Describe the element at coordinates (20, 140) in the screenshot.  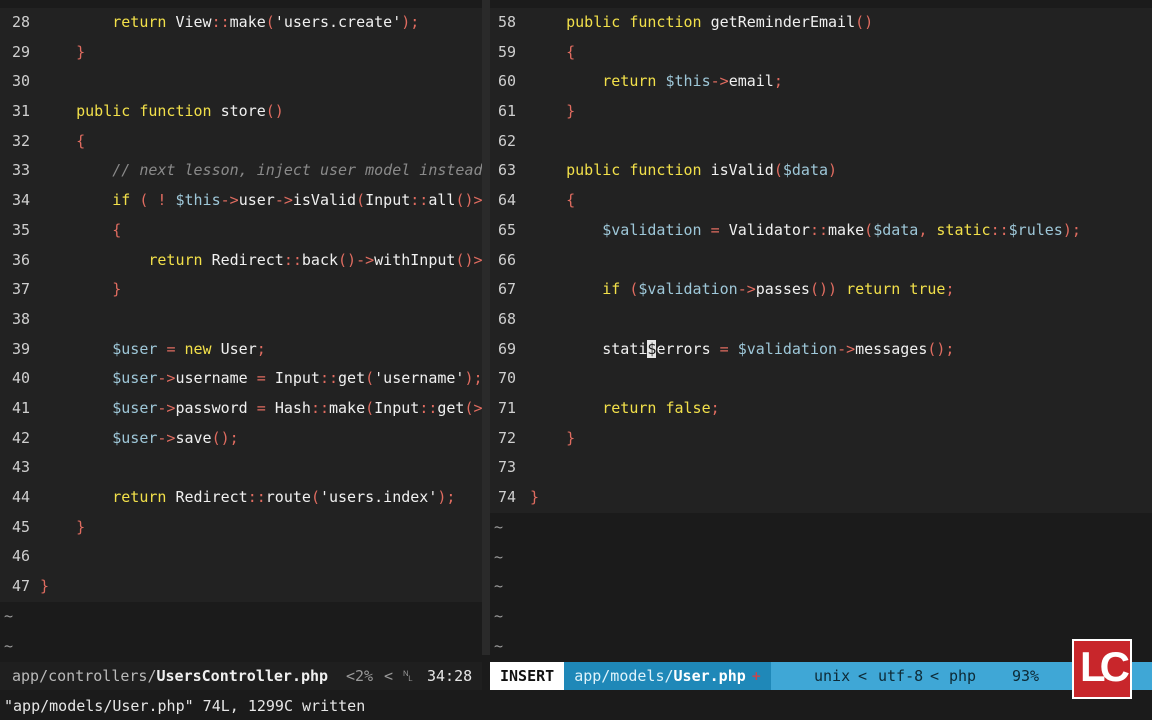
I see `line-number: 32` at that location.